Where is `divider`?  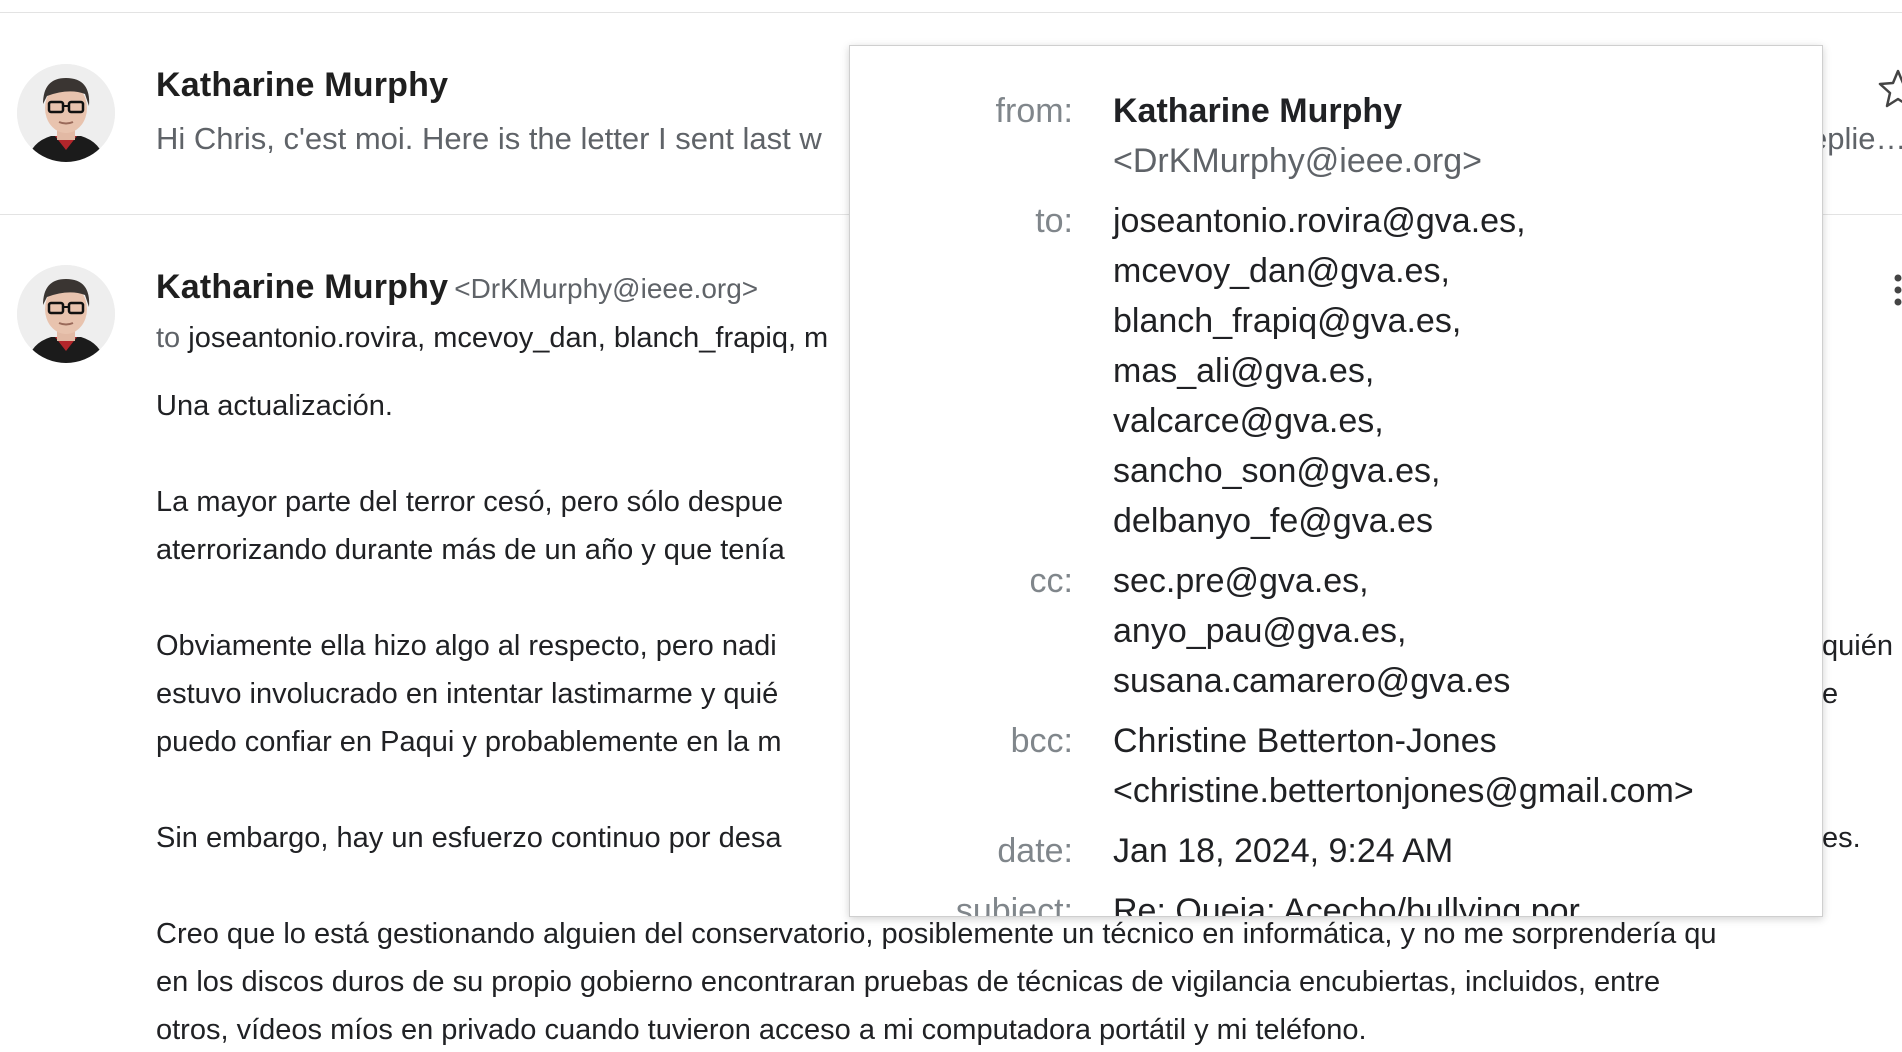
divider is located at coordinates (951, 12).